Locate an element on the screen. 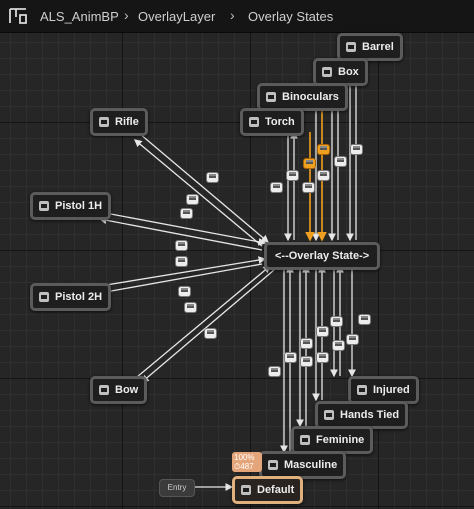 The width and height of the screenshot is (474, 509). entry-node: Entry is located at coordinates (177, 488).